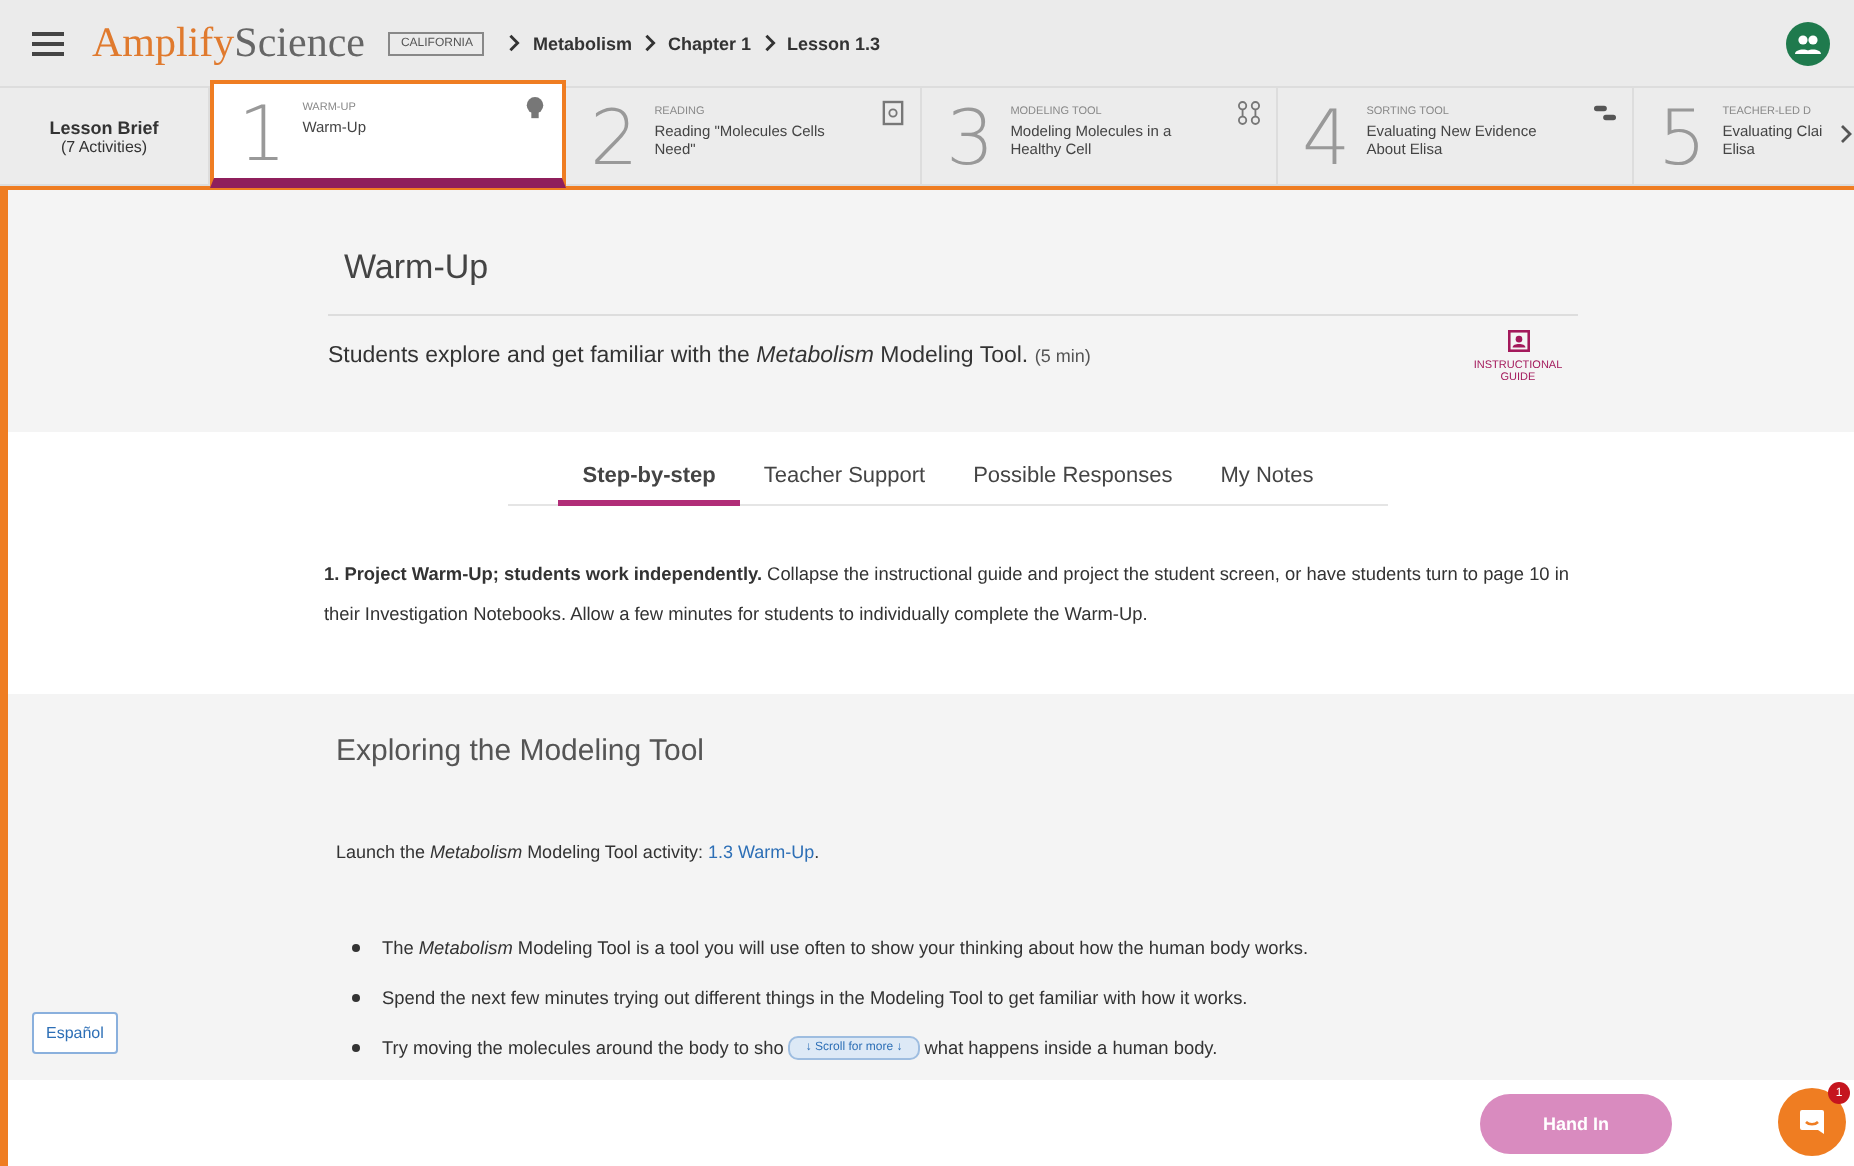 The image size is (1854, 1166). I want to click on activity-number: 5, so click(1682, 138).